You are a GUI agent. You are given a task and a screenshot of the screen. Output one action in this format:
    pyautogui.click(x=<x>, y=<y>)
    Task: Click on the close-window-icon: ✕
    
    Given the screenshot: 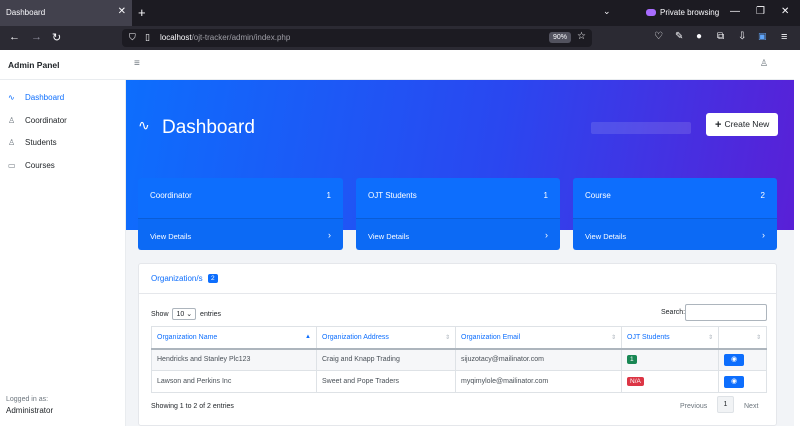 What is the action you would take?
    pyautogui.click(x=785, y=11)
    